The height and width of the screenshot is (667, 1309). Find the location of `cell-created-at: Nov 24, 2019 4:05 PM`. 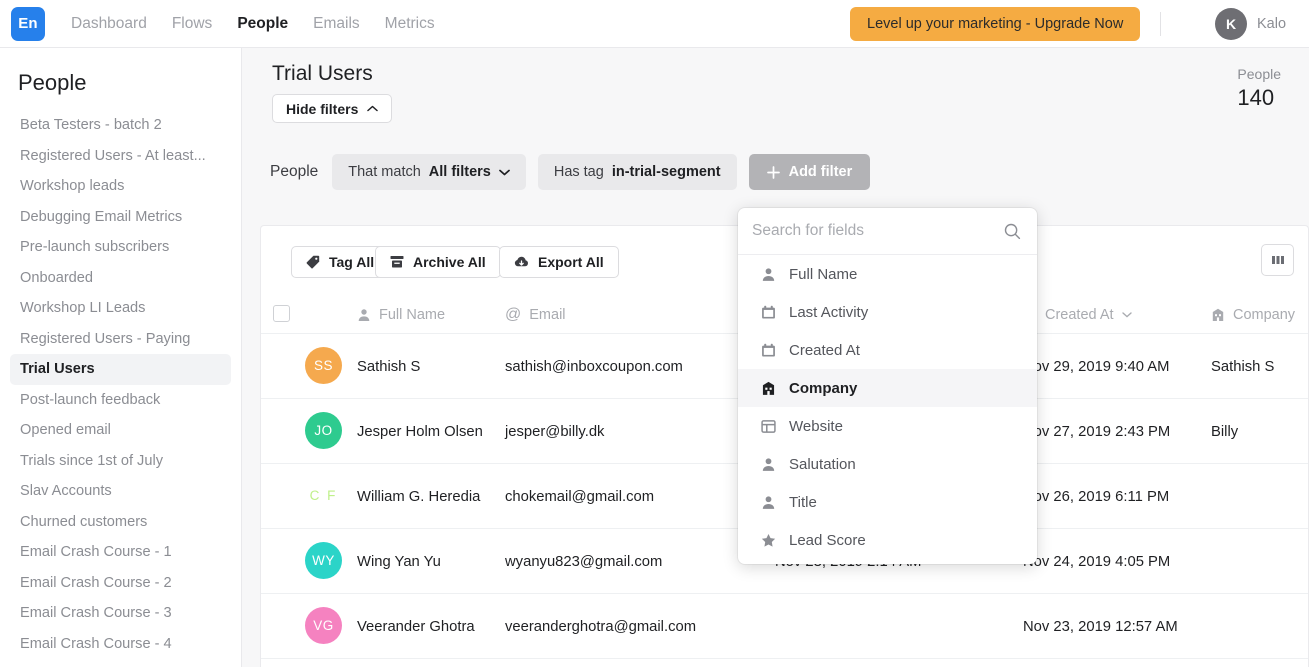

cell-created-at: Nov 24, 2019 4:05 PM is located at coordinates (1097, 561).